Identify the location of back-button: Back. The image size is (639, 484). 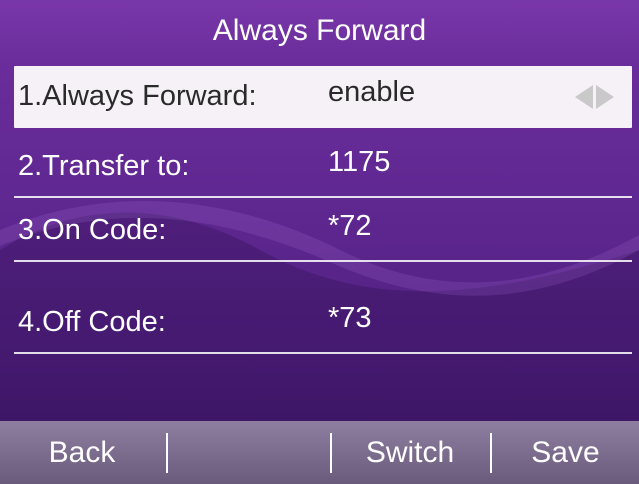
(82, 452).